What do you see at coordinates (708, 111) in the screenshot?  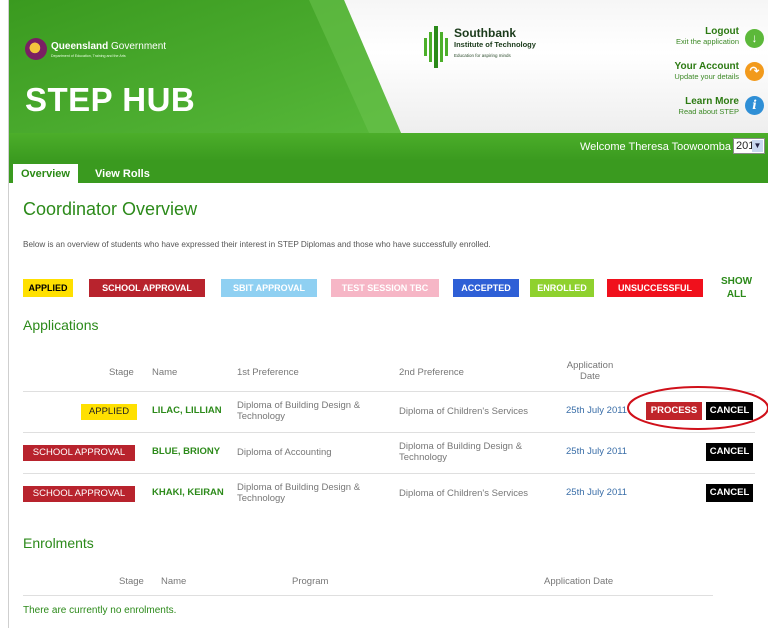 I see `learn-more-subtitle: Read about STEP` at bounding box center [708, 111].